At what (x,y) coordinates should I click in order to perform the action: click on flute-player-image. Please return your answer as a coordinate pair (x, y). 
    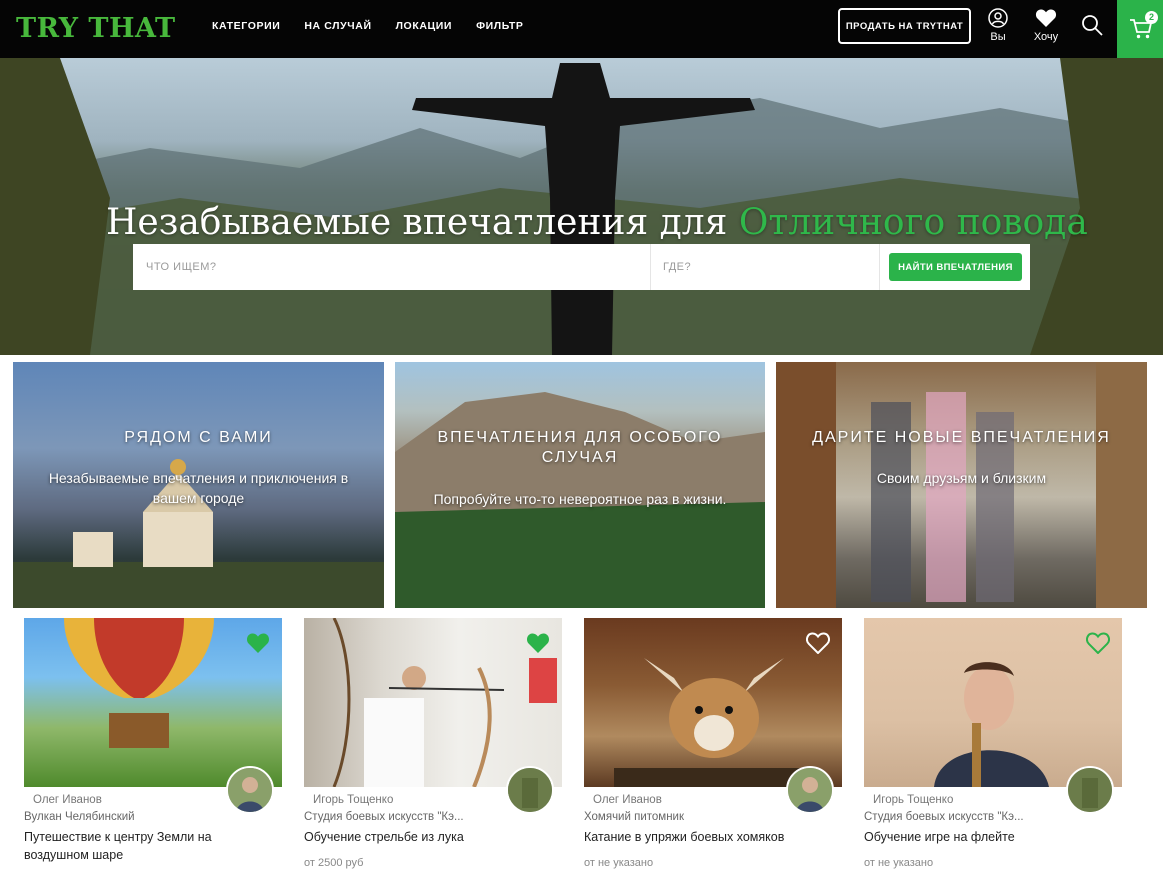
    Looking at the image, I should click on (991, 724).